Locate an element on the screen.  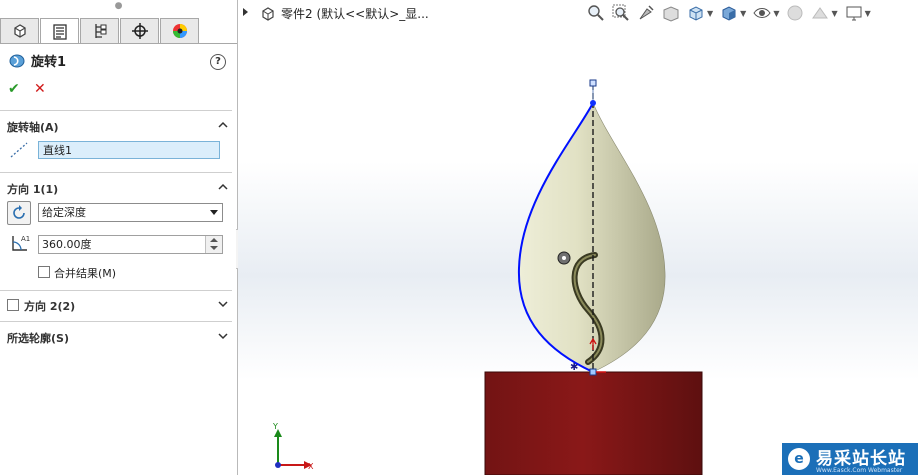
tab-property-manager is located at coordinates (59, 31).